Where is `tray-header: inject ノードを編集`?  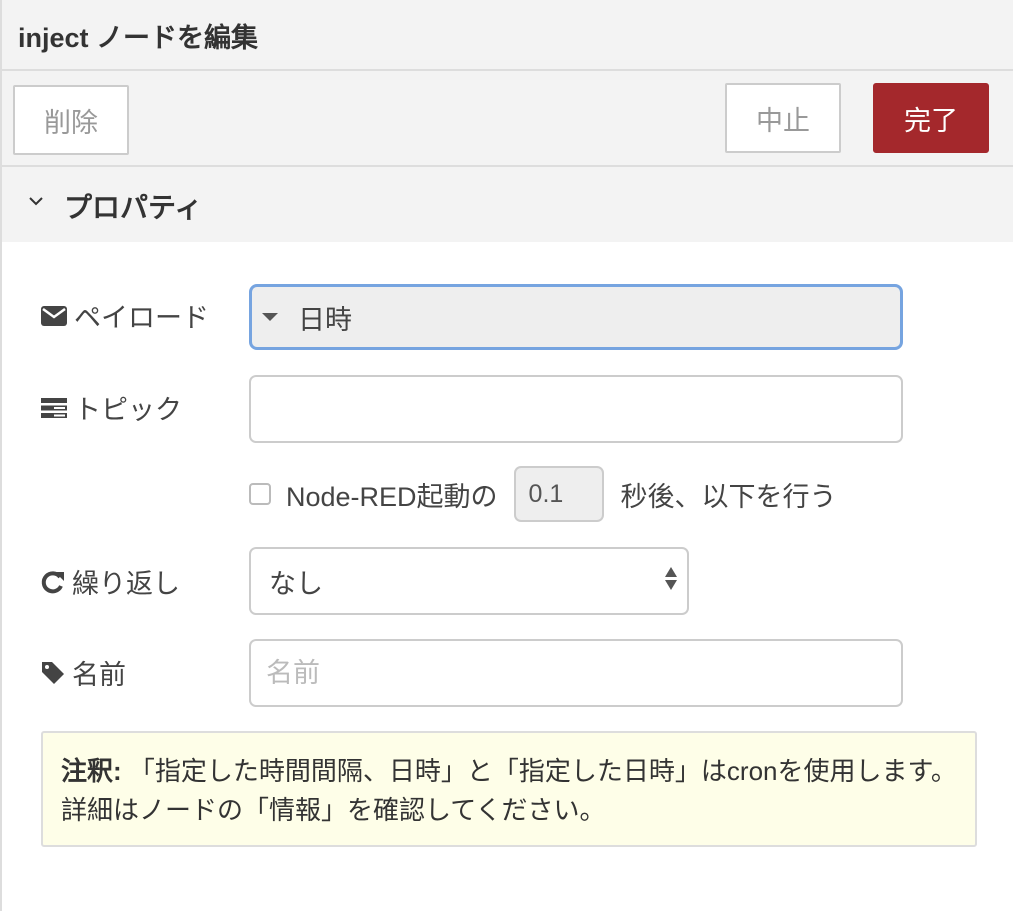
tray-header: inject ノードを編集 is located at coordinates (507, 35).